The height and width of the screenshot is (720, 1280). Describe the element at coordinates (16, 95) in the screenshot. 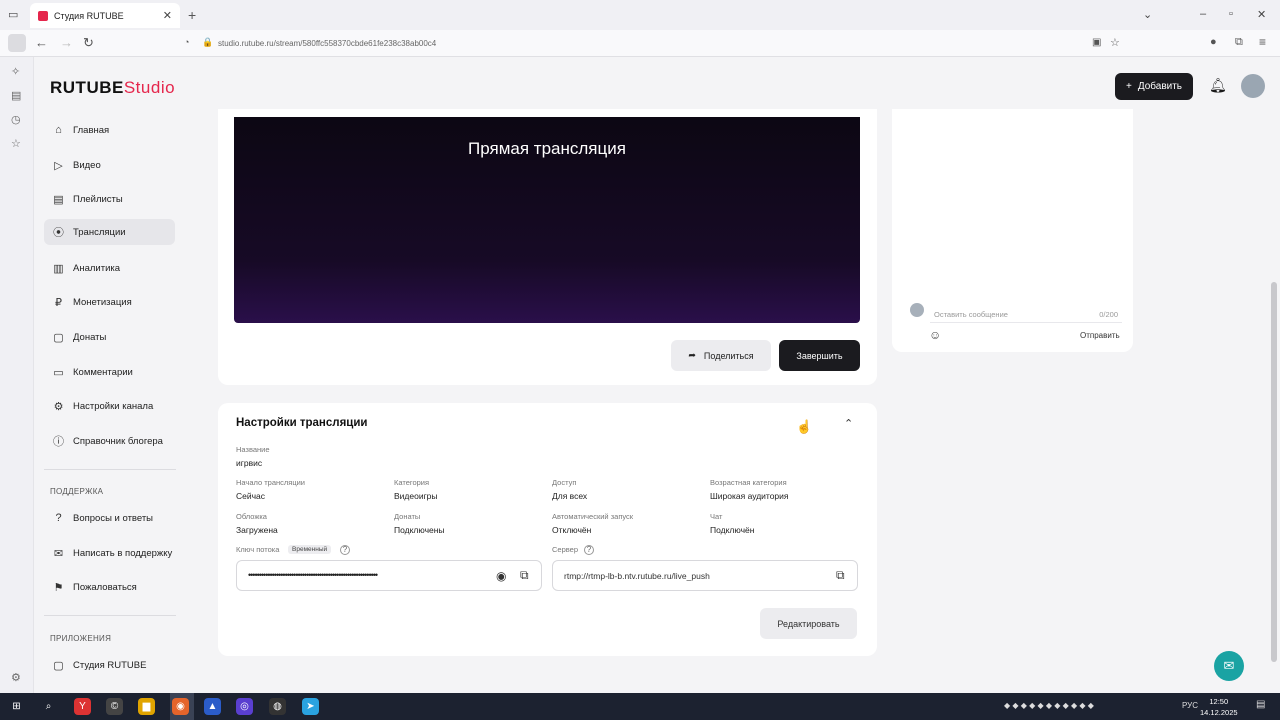

I see `synced-tabs-icon: ▤` at that location.